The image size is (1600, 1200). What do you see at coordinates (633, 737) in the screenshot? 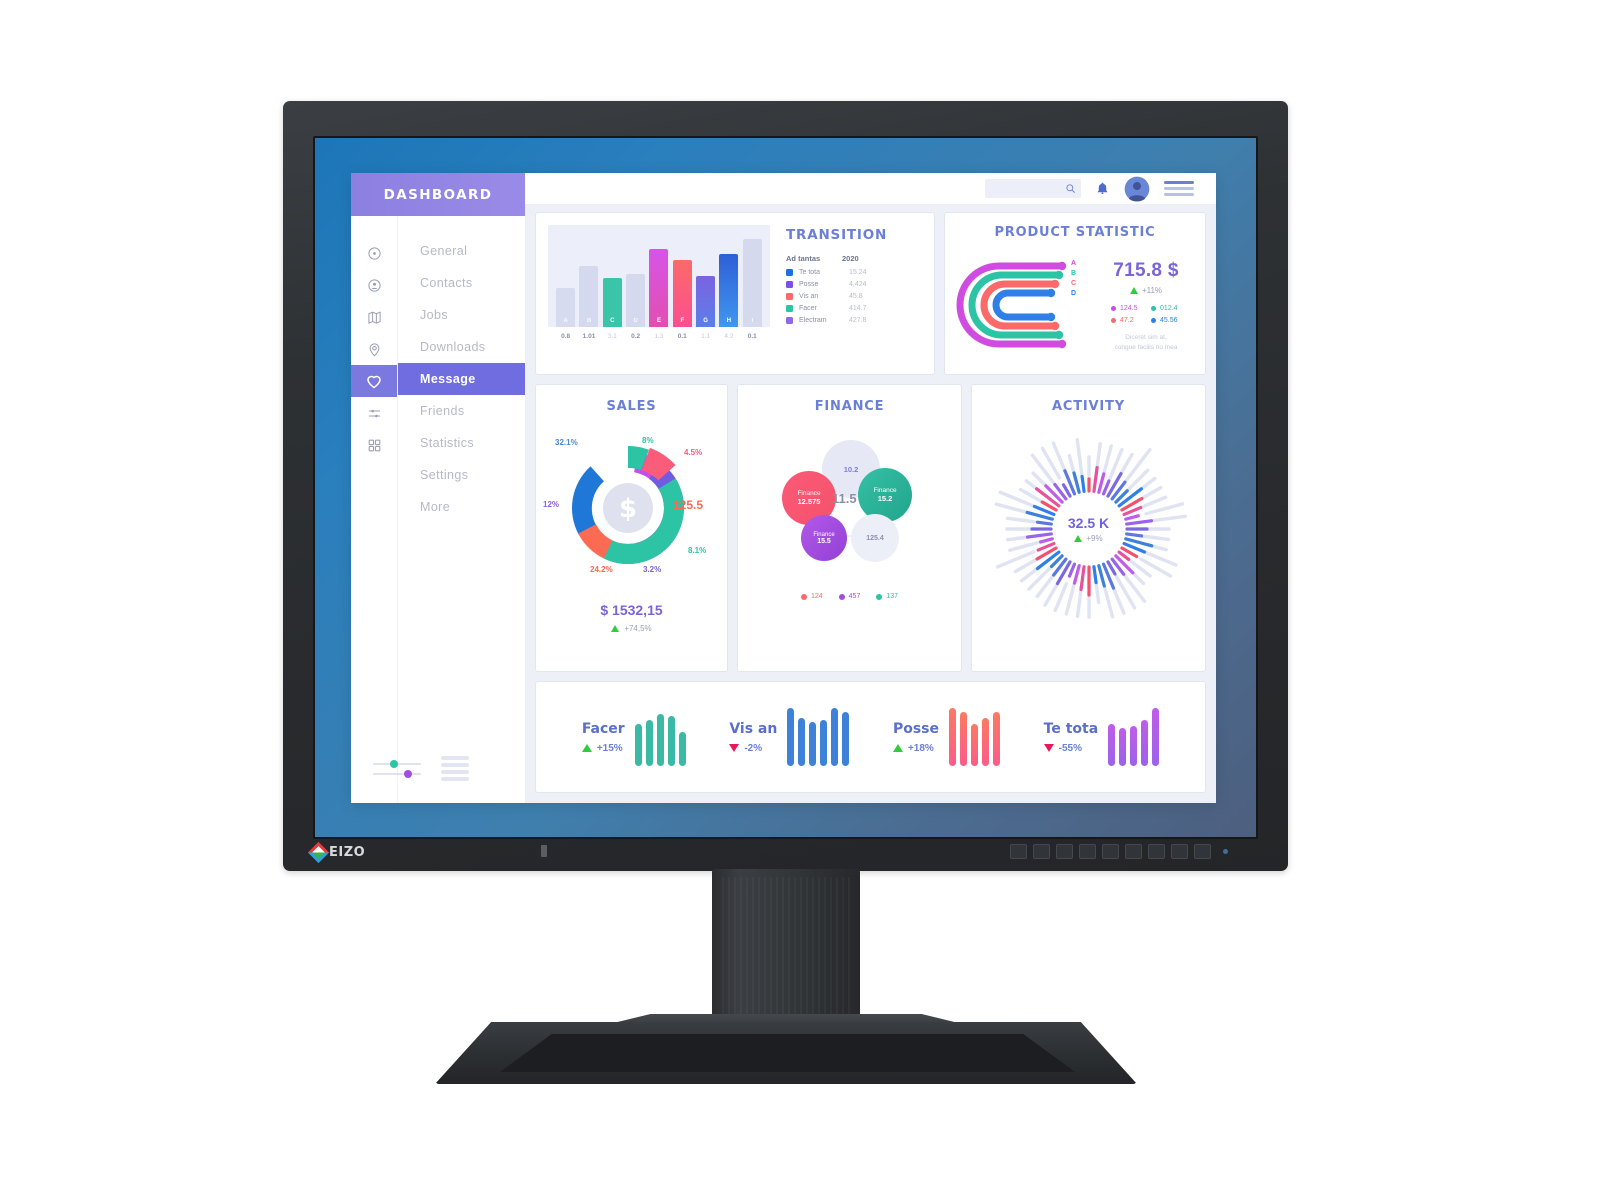
I see `kpi-facer: Facer +15%` at bounding box center [633, 737].